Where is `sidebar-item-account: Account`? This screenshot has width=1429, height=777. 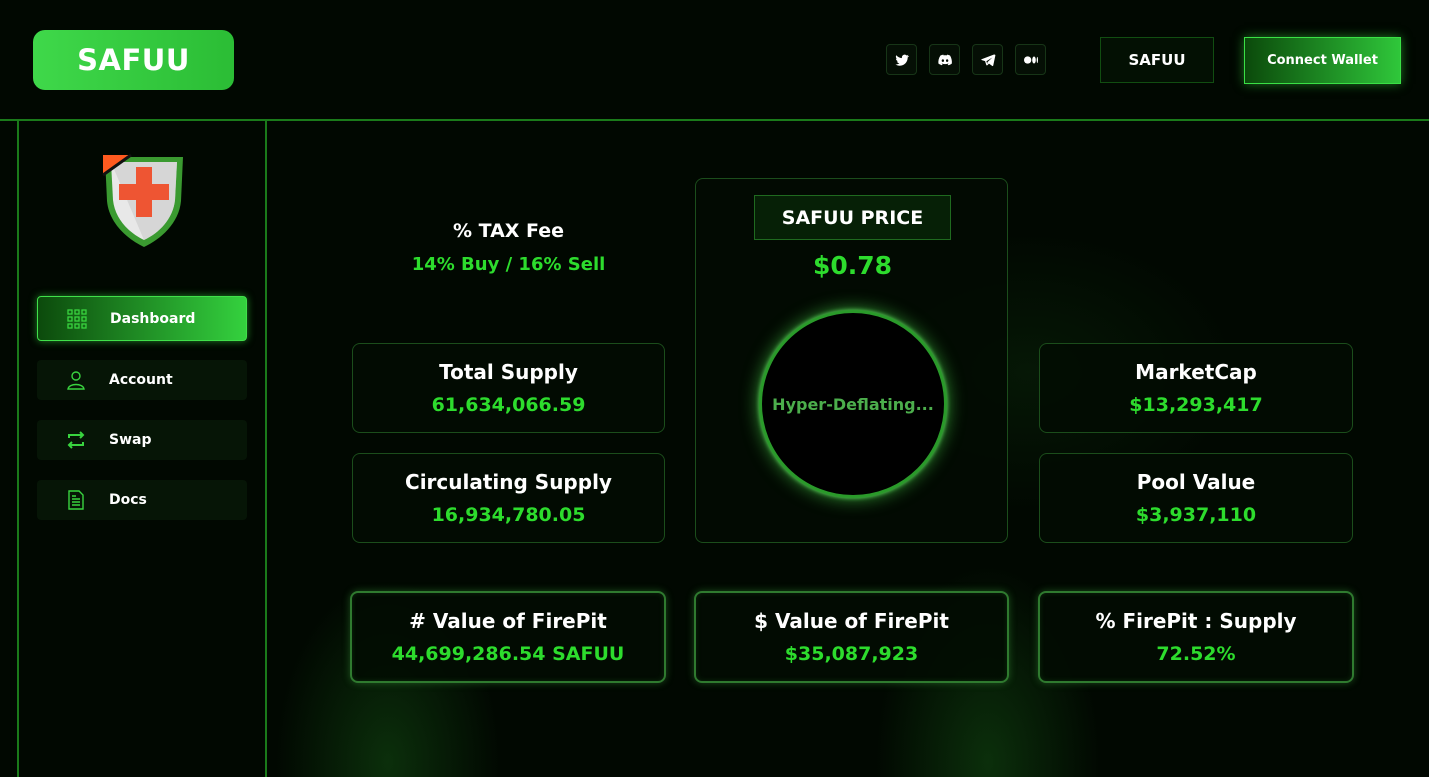
sidebar-item-account: Account is located at coordinates (142, 380).